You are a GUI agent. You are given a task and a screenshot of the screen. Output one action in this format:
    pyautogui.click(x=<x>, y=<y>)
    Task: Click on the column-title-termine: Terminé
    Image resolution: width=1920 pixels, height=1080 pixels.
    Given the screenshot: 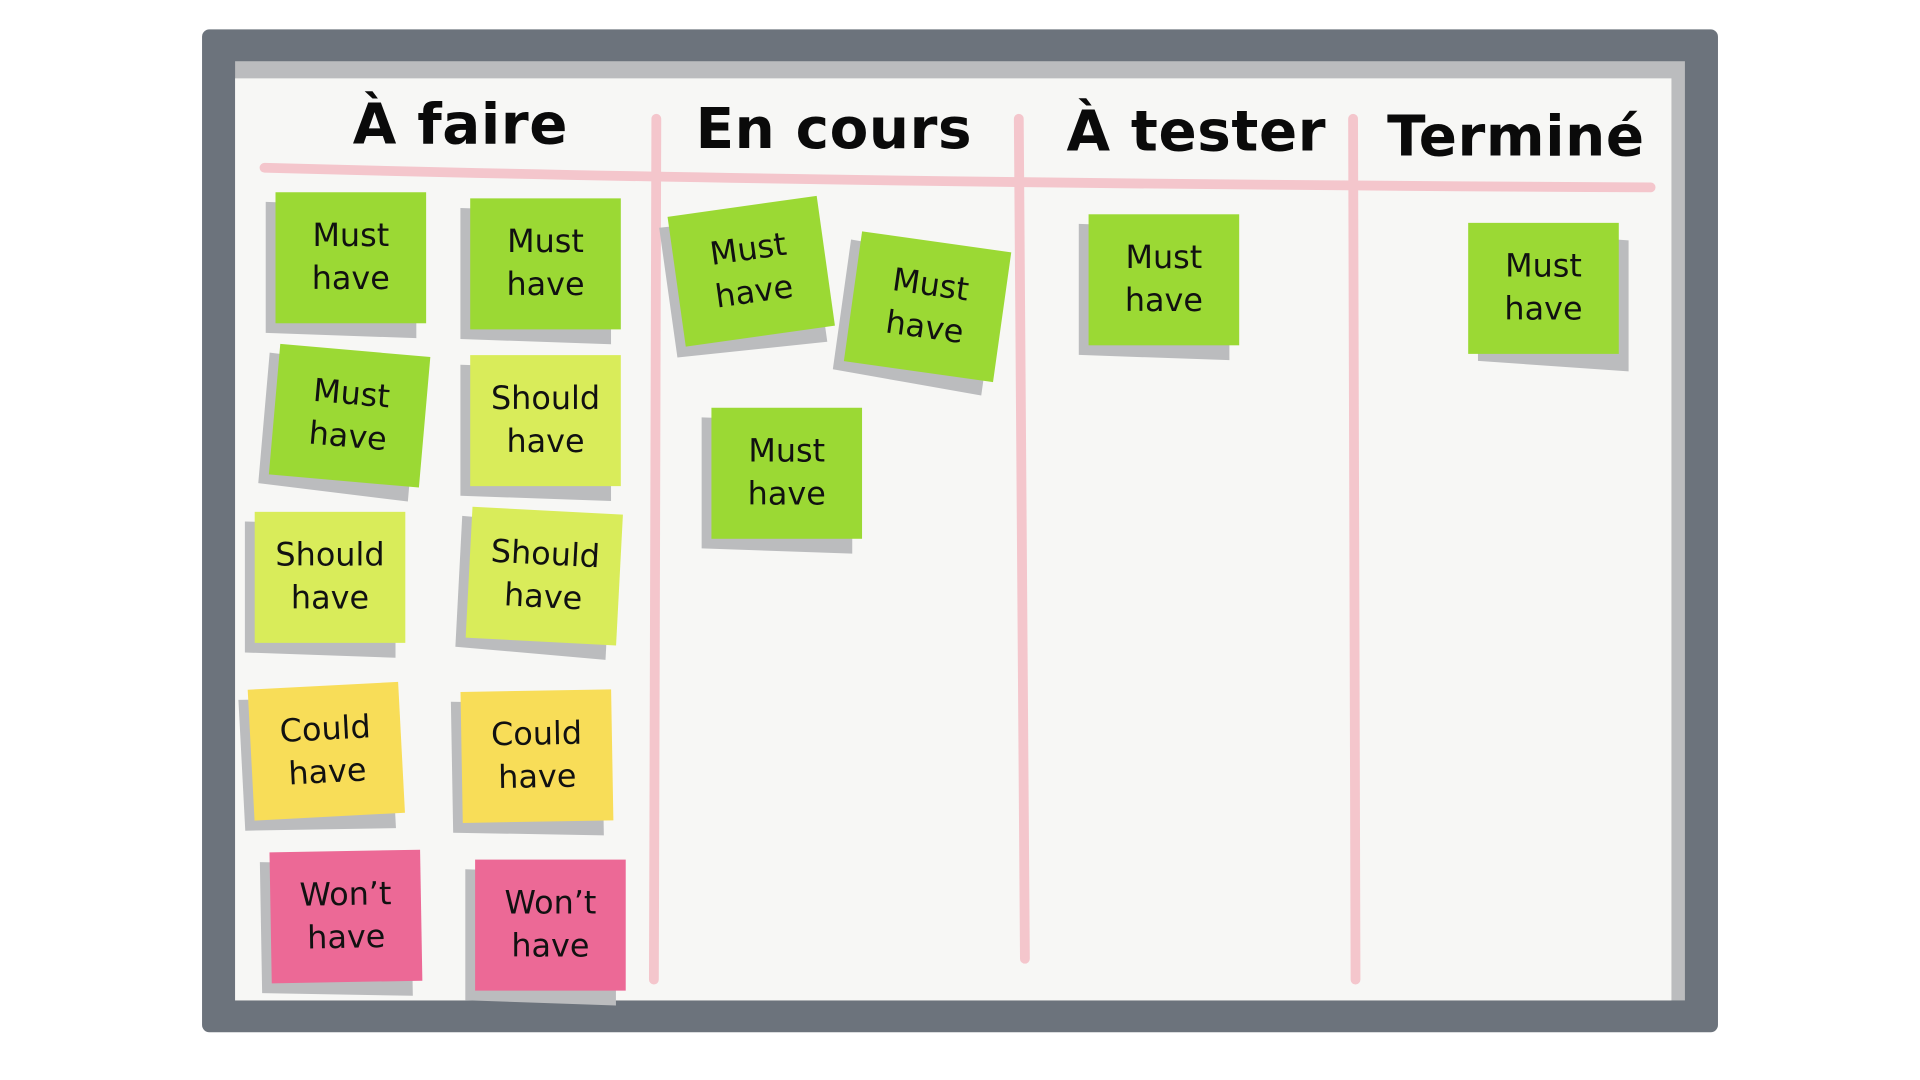 What is the action you would take?
    pyautogui.click(x=1516, y=135)
    